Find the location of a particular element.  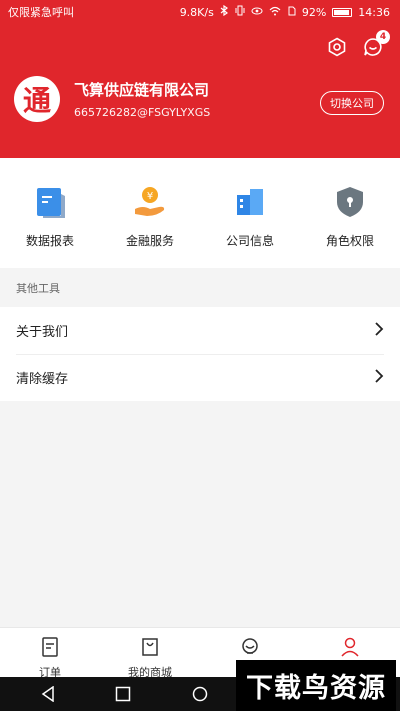

quick-item-data-report: 数据报表 is located at coordinates (50, 213).